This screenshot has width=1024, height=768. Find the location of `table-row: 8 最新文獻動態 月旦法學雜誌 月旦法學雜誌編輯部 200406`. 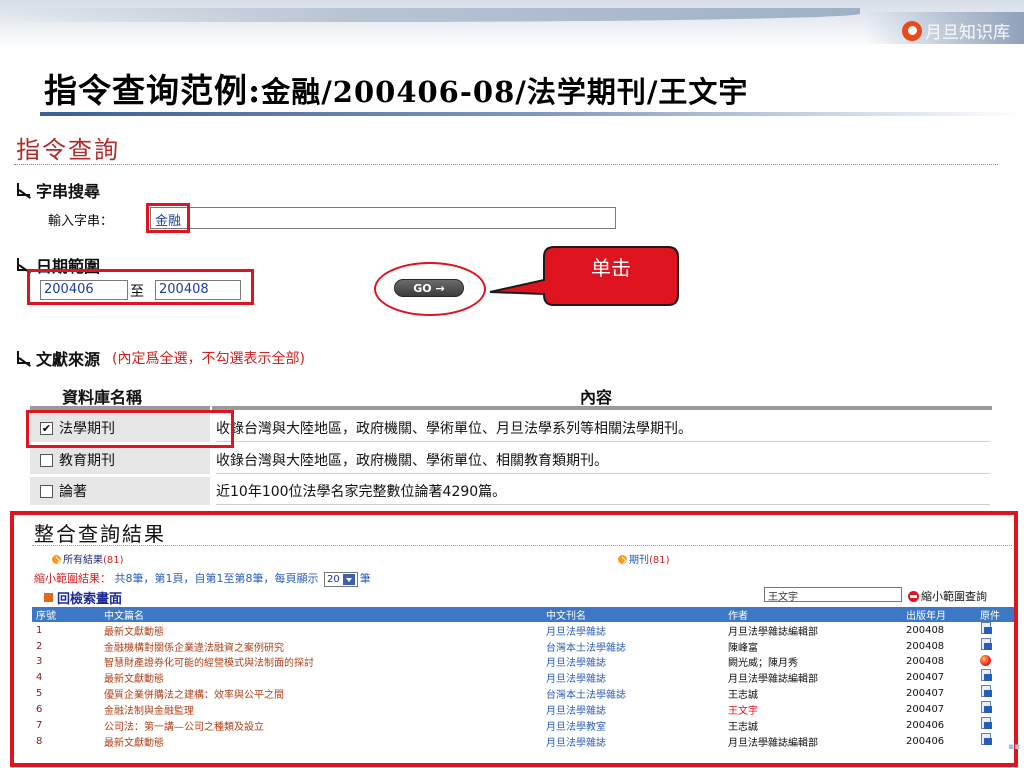

table-row: 8 最新文獻動態 月旦法學雜誌 月旦法學雜誌編輯部 200406 is located at coordinates (523, 741).